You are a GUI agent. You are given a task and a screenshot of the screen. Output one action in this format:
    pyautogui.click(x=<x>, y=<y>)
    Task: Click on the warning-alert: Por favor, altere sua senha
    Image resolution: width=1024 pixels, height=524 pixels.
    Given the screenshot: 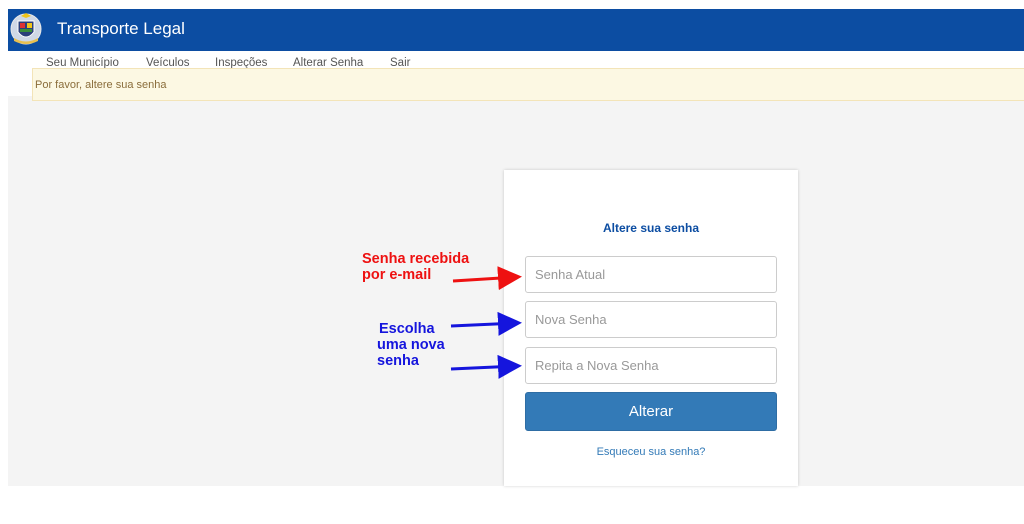 What is the action you would take?
    pyautogui.click(x=528, y=84)
    